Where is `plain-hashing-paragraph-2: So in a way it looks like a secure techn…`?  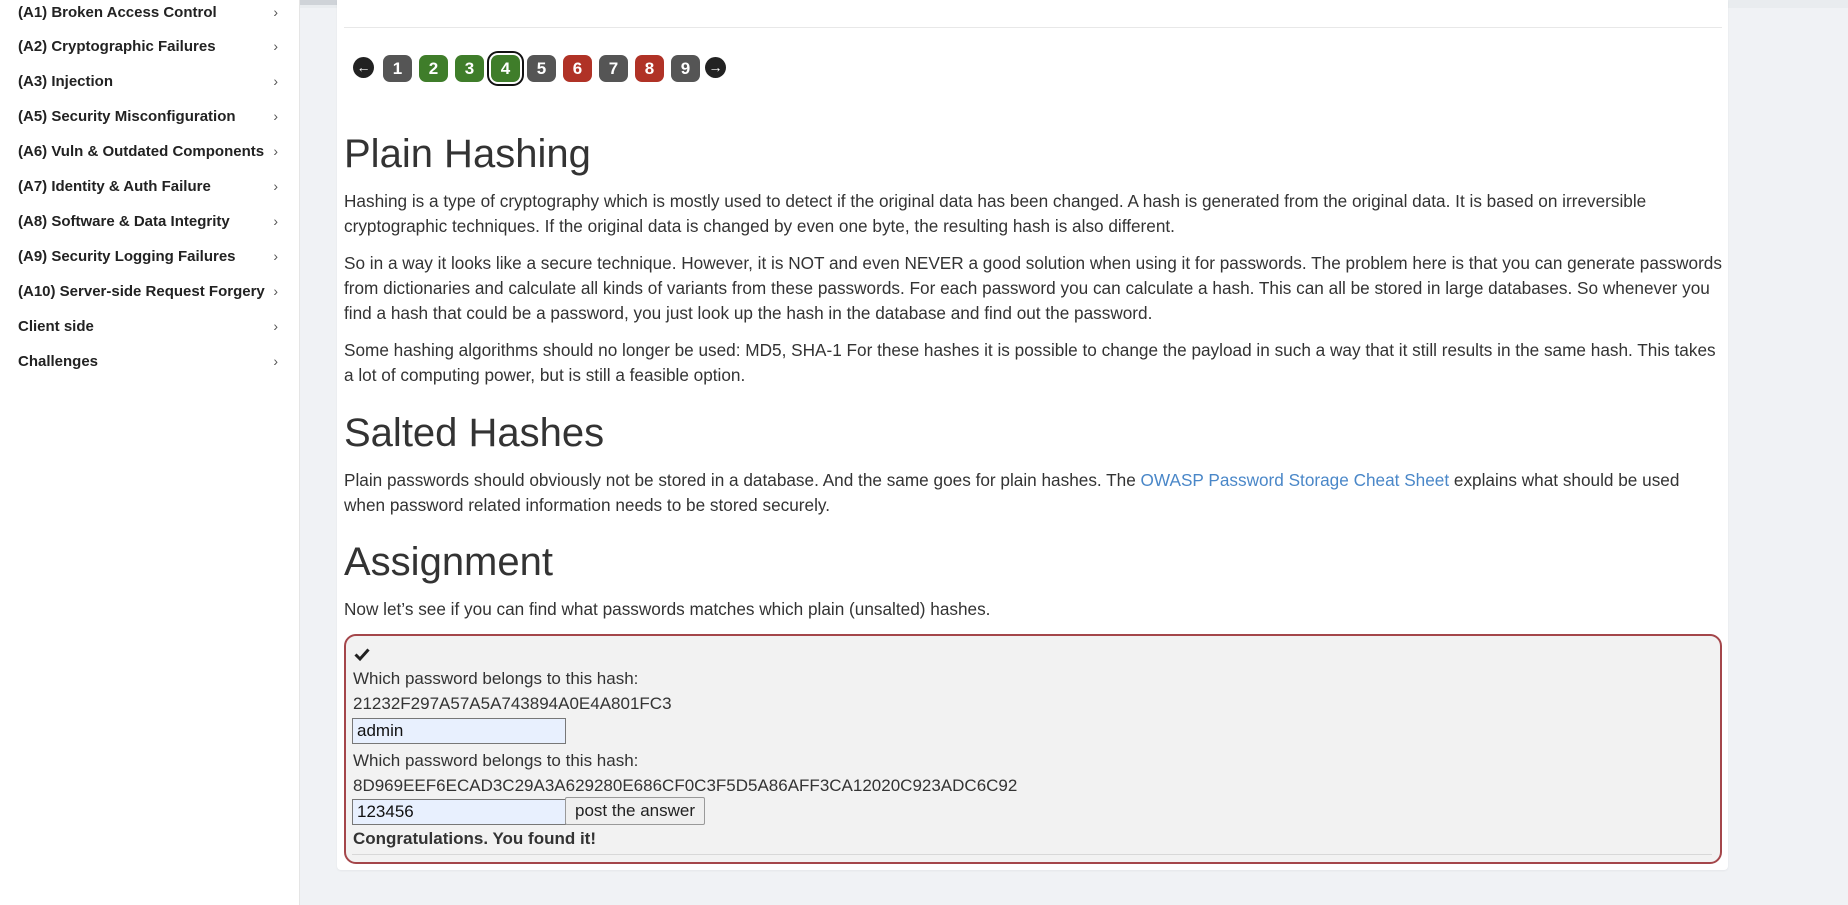
plain-hashing-paragraph-2: So in a way it looks like a secure techn… is located at coordinates (1033, 288).